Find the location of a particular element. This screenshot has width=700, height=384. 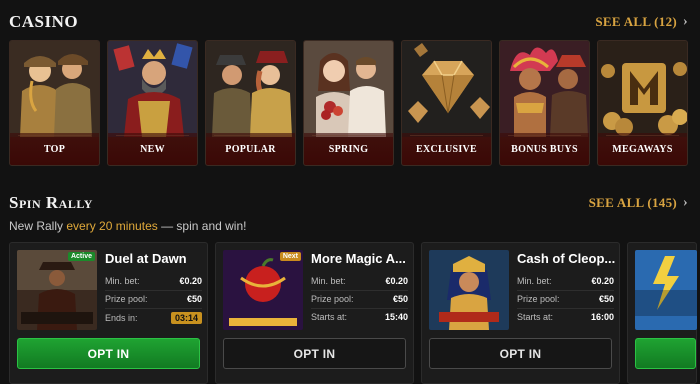

category-label-spring: SPRING is located at coordinates (348, 149).